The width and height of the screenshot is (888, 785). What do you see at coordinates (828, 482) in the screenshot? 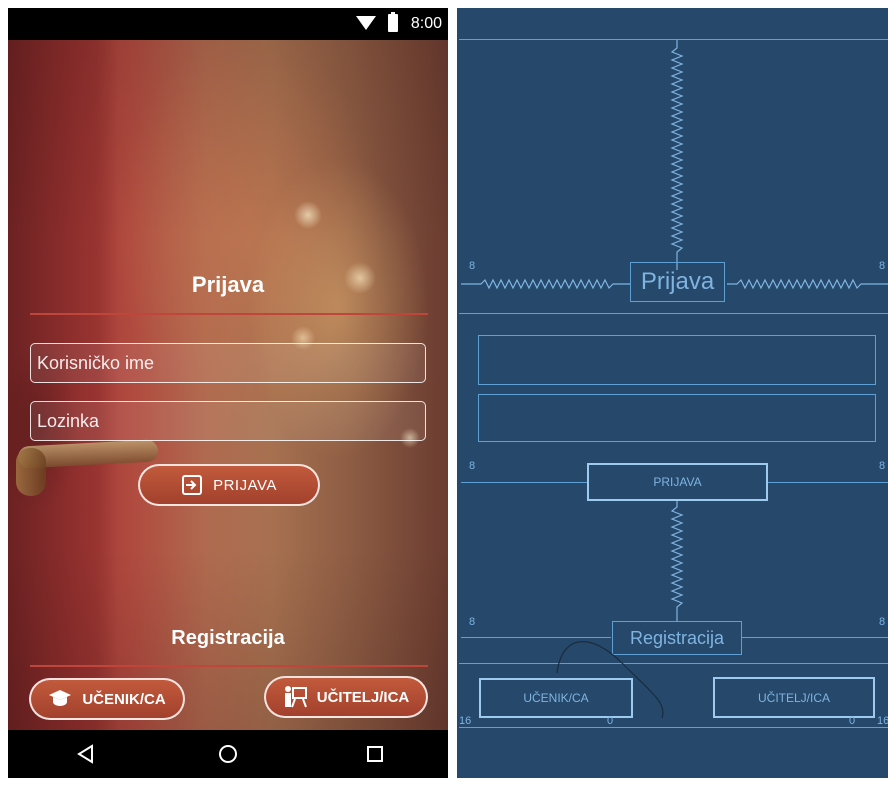
I see `blueprint-btn-right-guide` at bounding box center [828, 482].